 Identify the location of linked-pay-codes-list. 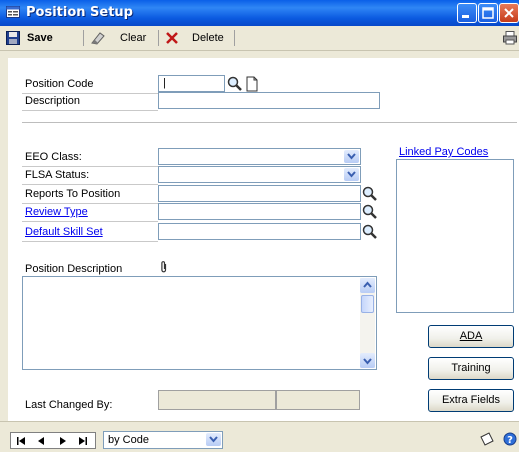
(455, 236).